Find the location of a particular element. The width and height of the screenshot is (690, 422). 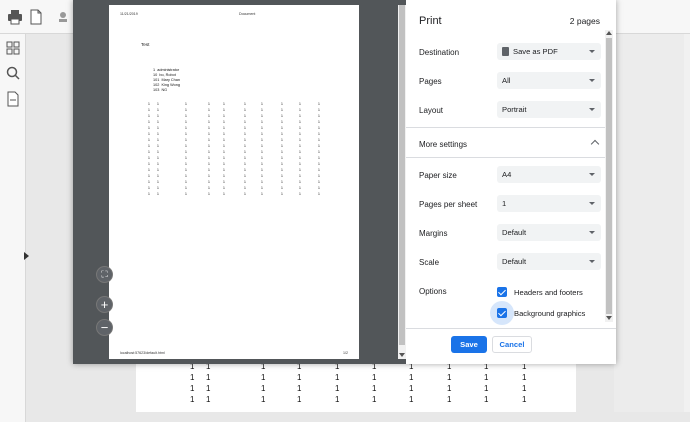

fit-page-icon: ⛶ is located at coordinates (104, 274).